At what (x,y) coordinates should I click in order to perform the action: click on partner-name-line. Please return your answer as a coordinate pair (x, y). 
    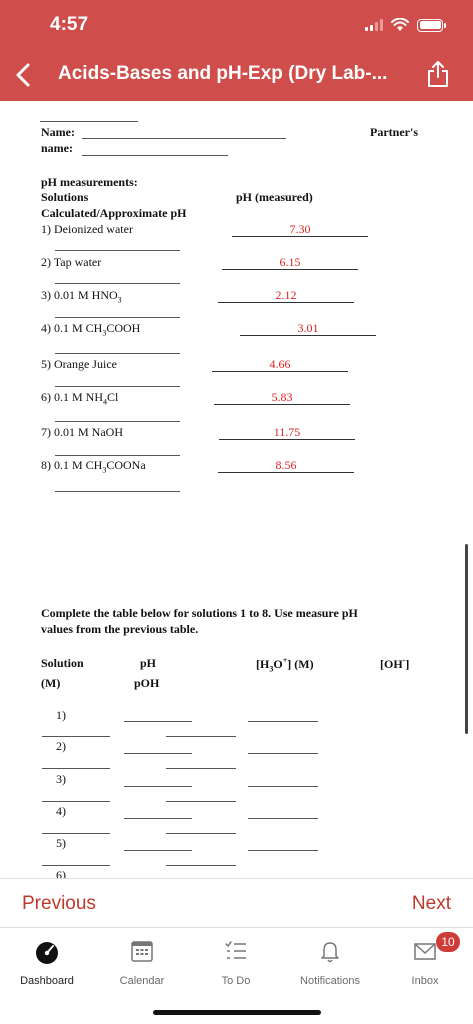
    Looking at the image, I should click on (155, 155).